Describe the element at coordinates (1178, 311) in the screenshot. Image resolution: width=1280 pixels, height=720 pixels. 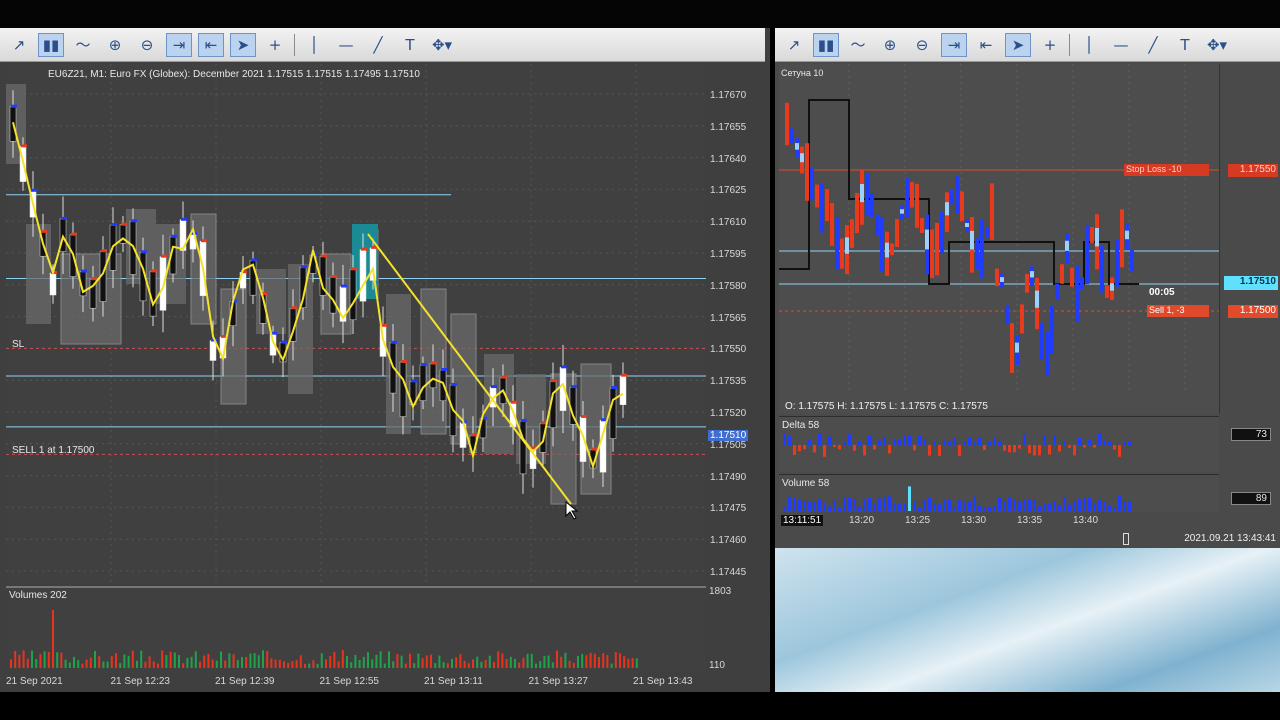
I see `sell-order-tag: Sell 1, -3` at that location.